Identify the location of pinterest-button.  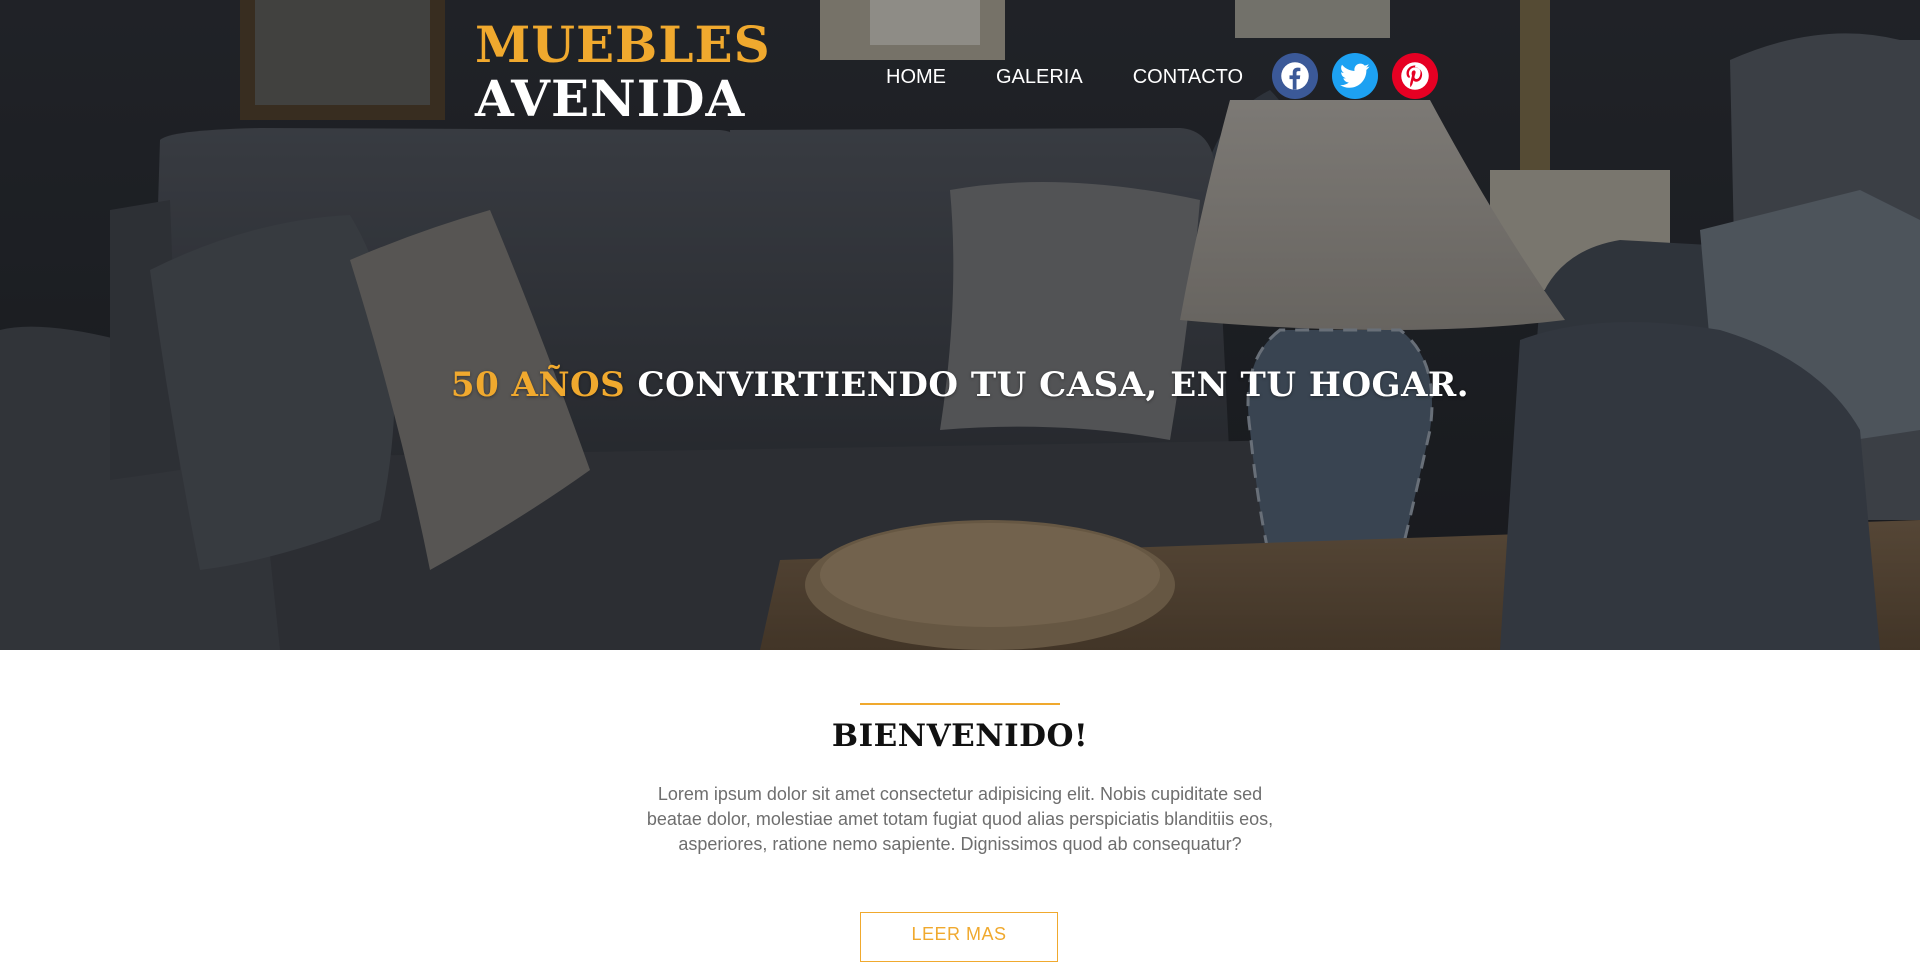
(1415, 76).